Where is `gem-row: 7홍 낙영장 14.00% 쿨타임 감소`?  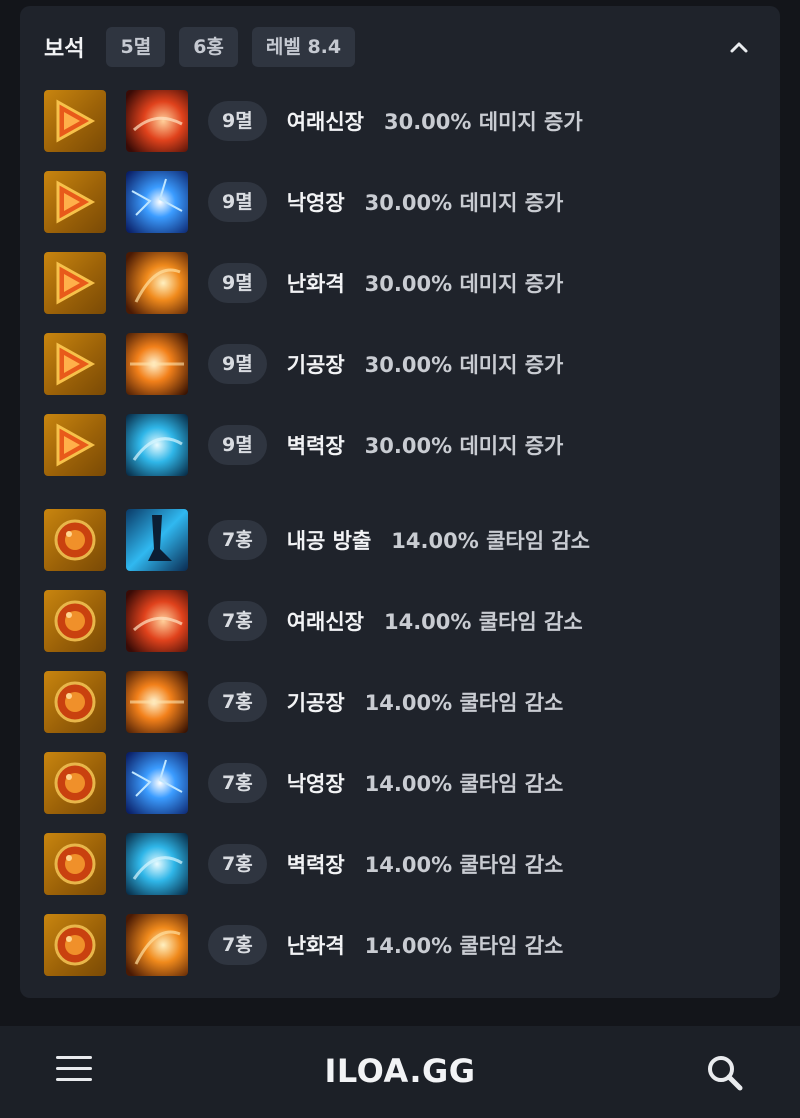
gem-row: 7홍 낙영장 14.00% 쿨타임 감소 is located at coordinates (303, 783).